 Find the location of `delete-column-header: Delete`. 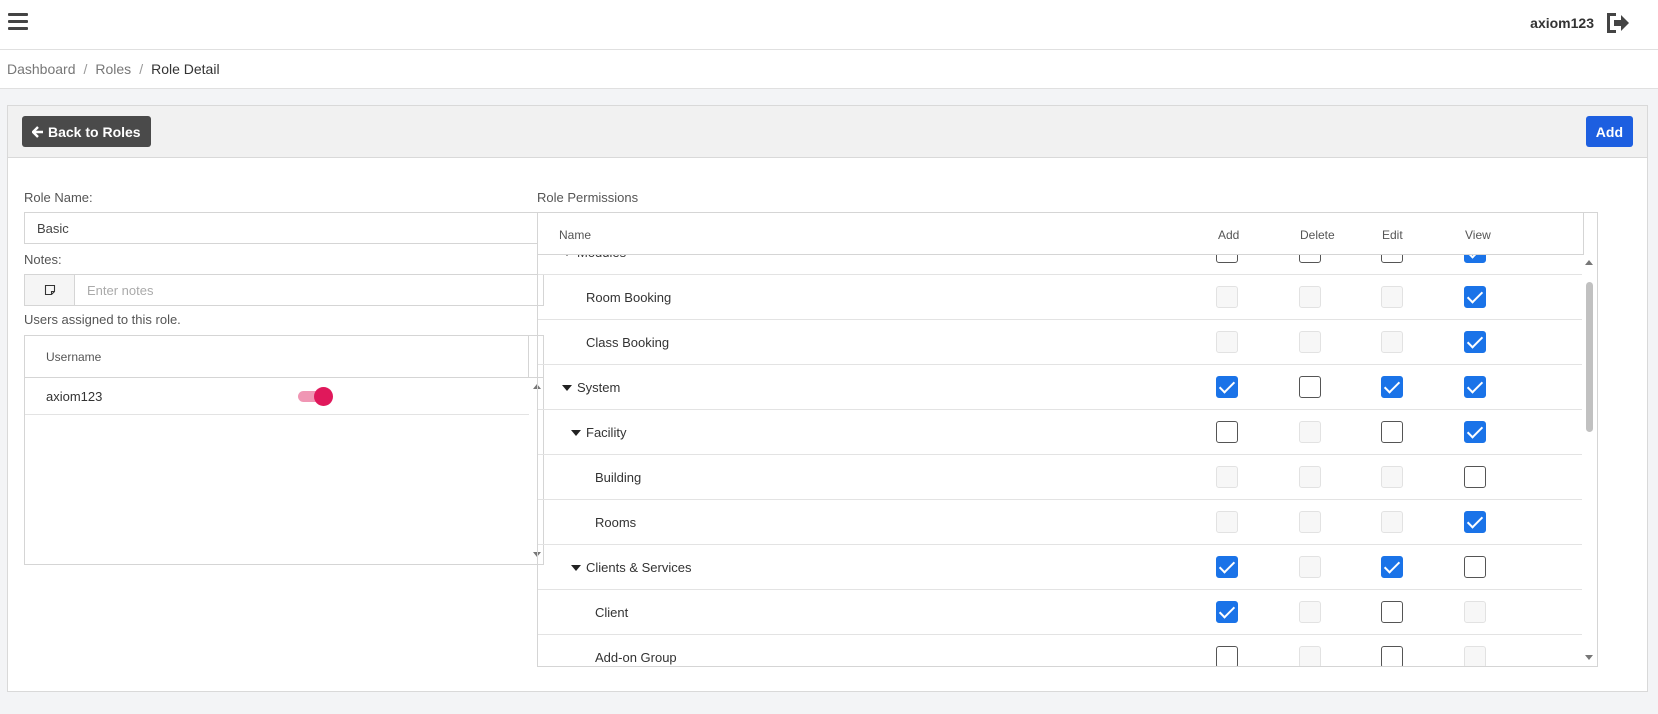

delete-column-header: Delete is located at coordinates (1317, 235).